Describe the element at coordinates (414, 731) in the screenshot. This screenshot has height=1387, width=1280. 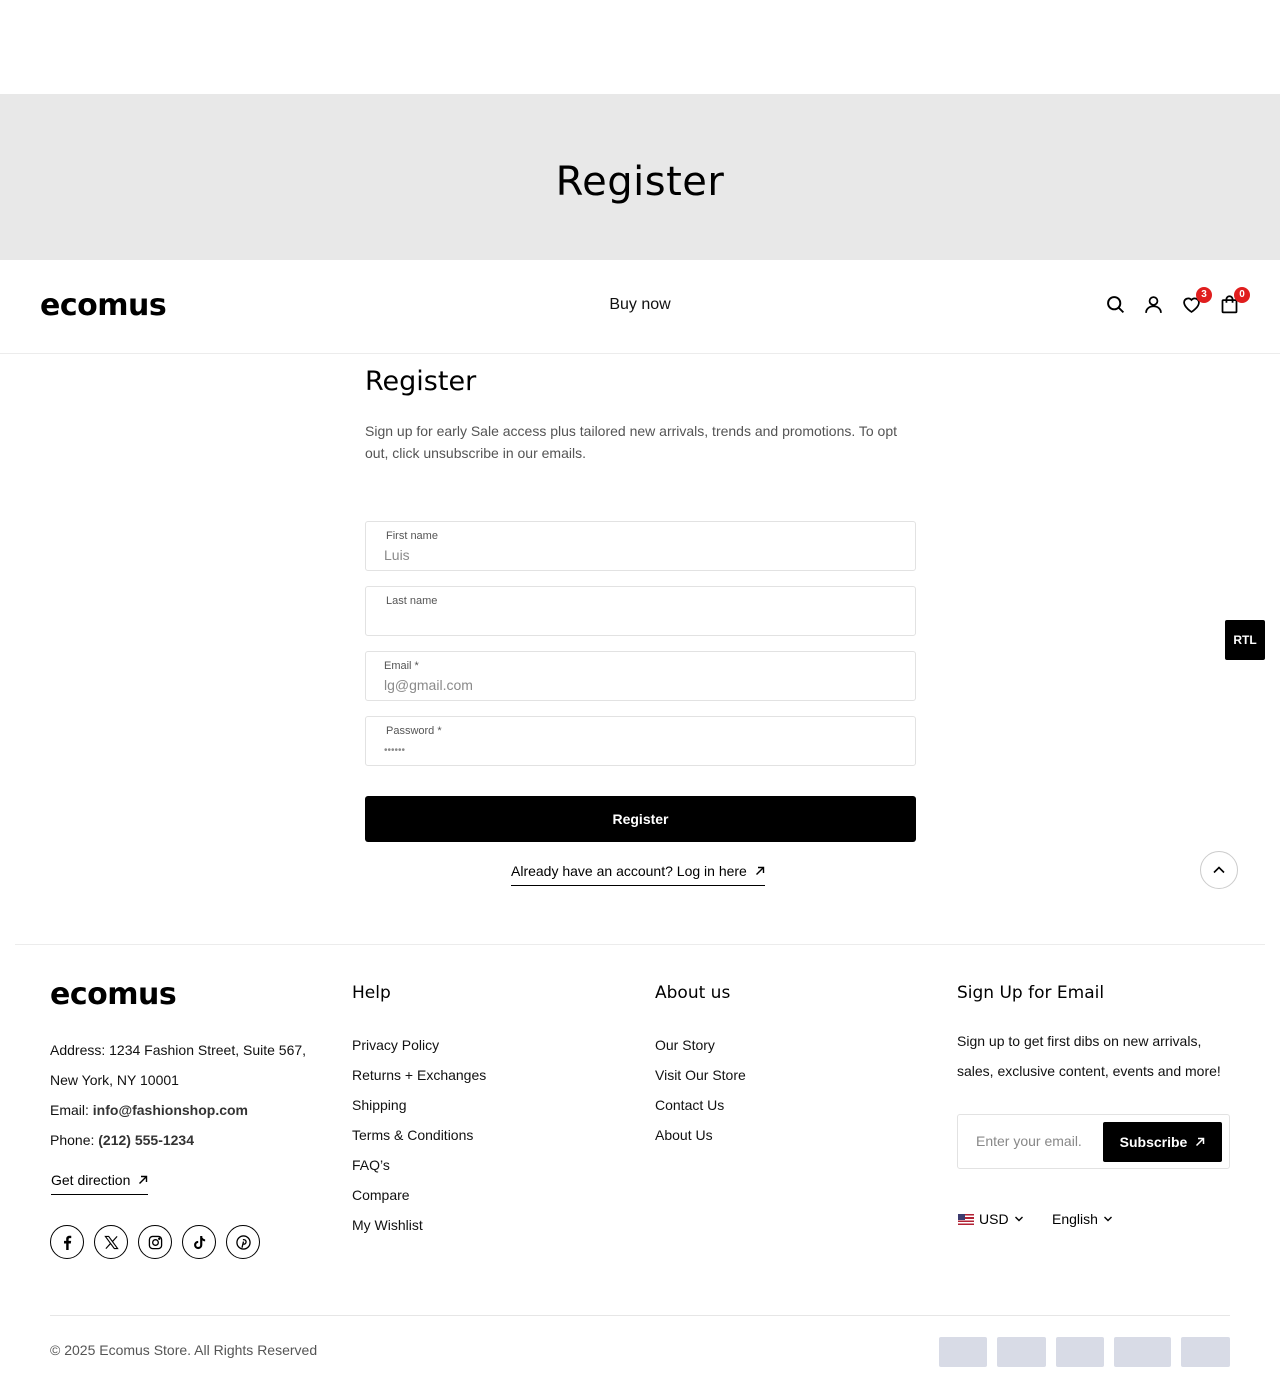
I see `password-label: Password *` at that location.